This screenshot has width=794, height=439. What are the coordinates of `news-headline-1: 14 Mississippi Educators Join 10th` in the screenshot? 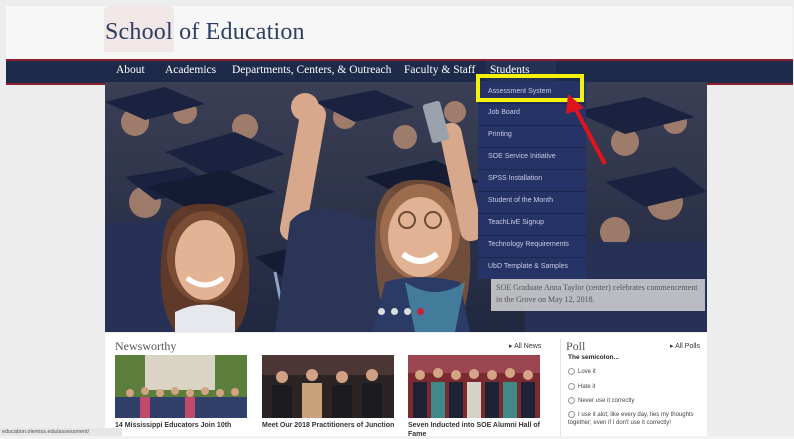 It's located at (182, 425).